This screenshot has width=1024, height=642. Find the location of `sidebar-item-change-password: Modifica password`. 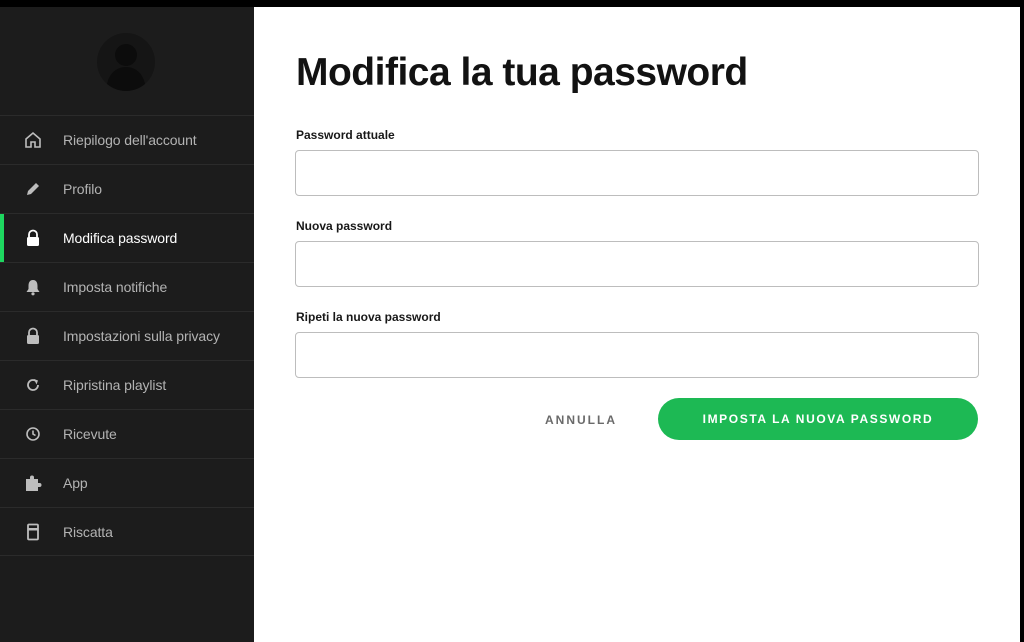

sidebar-item-change-password: Modifica password is located at coordinates (127, 237).